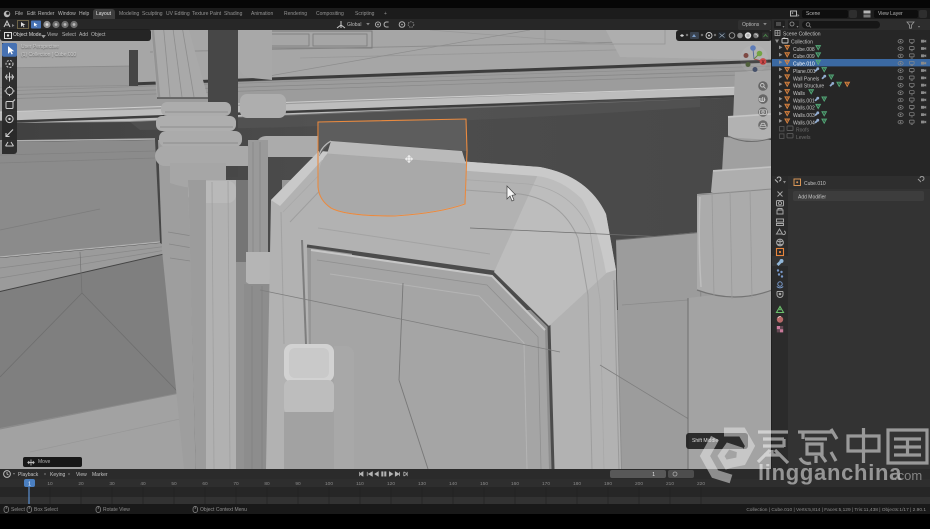  Describe the element at coordinates (81, 484) in the screenshot. I see `svg-text: 20` at that location.